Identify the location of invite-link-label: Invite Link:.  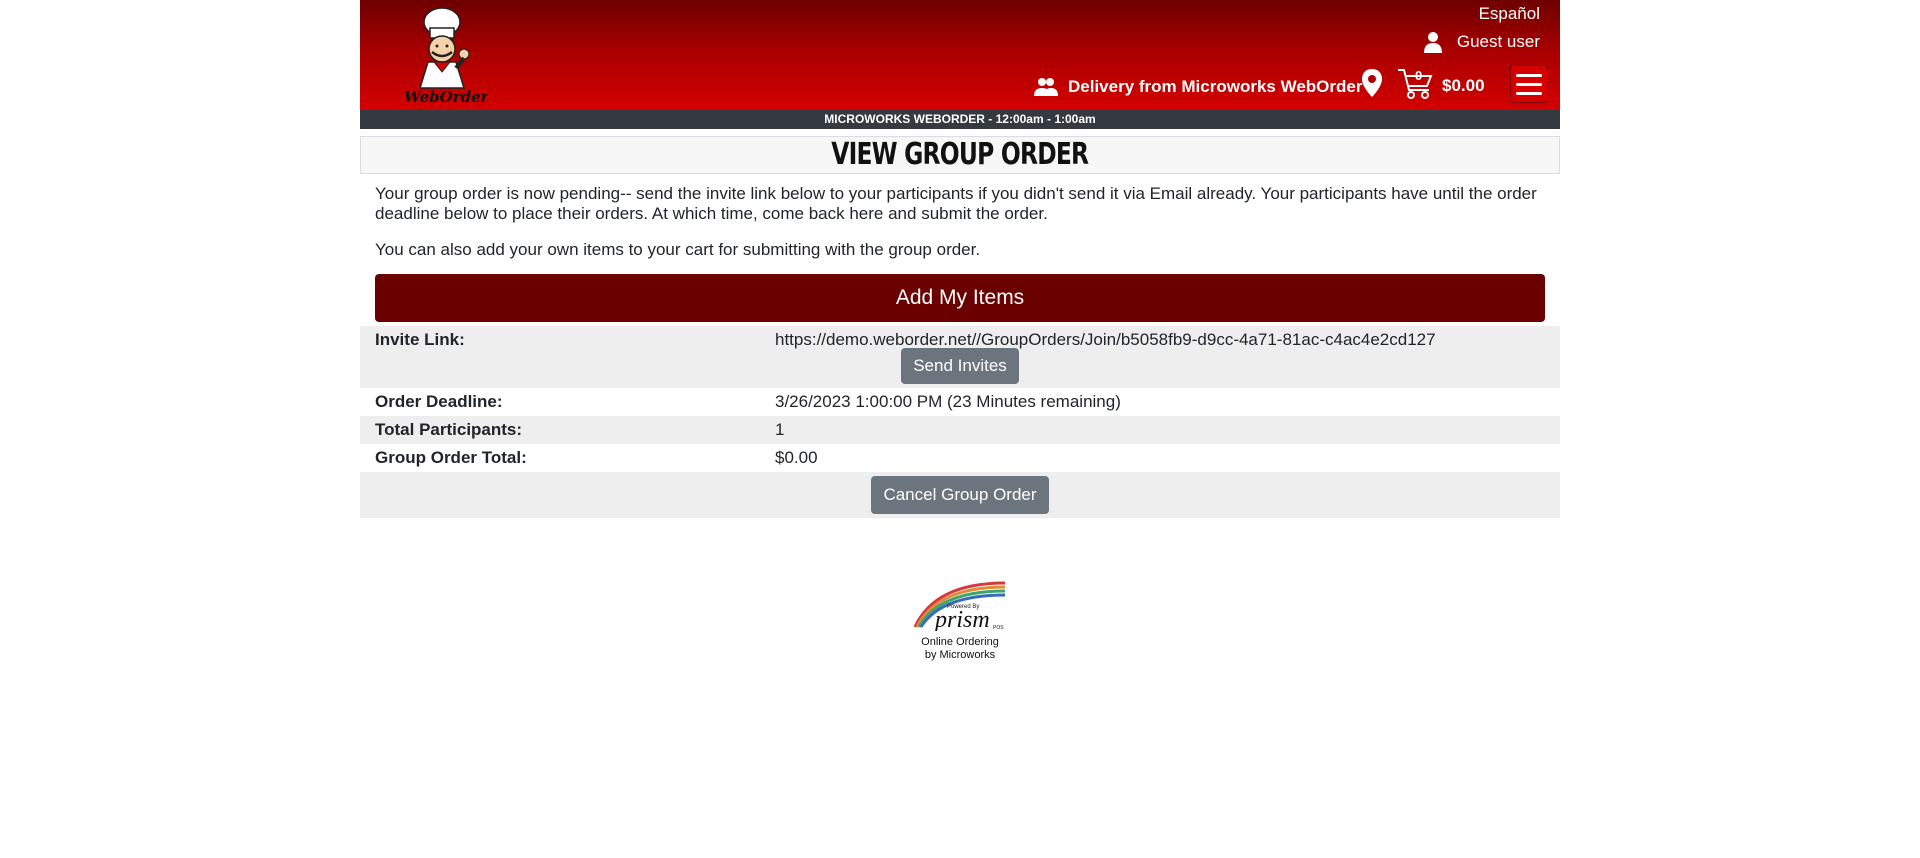
(420, 339).